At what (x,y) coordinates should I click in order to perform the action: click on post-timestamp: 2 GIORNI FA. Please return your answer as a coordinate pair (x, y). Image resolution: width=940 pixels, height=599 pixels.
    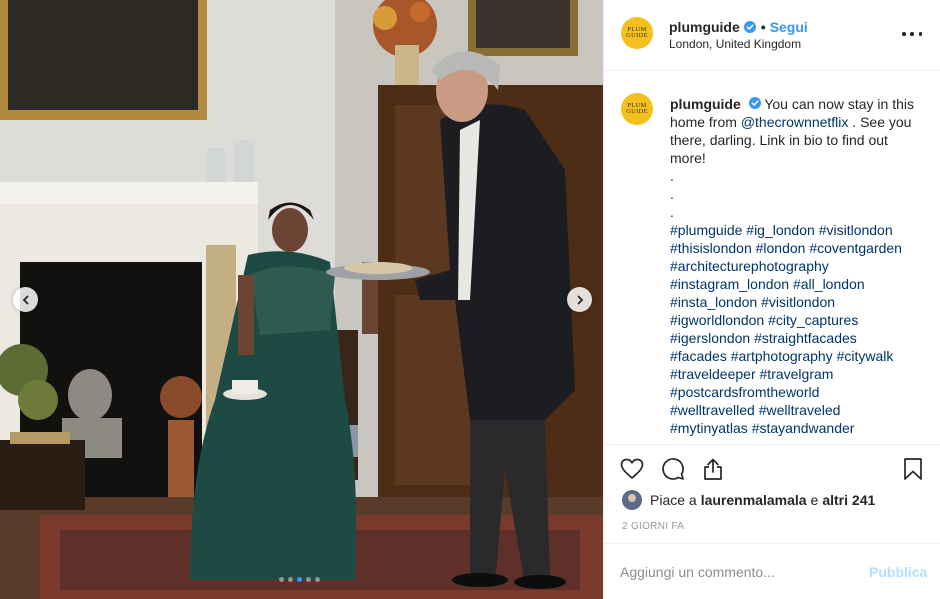
    Looking at the image, I should click on (653, 526).